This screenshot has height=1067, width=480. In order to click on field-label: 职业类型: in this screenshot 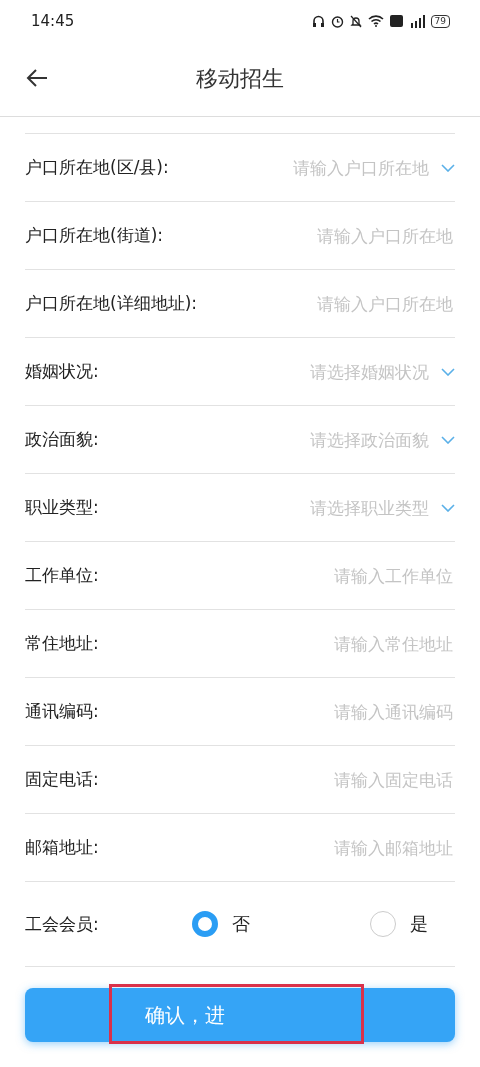, I will do `click(62, 507)`.